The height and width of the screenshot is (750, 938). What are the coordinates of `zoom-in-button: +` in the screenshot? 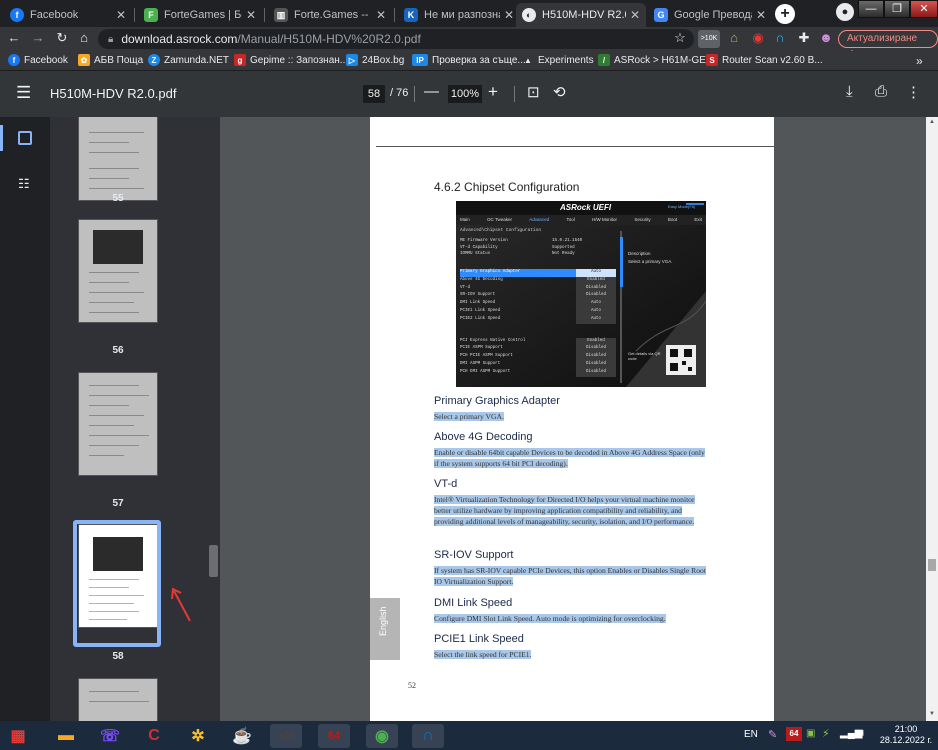 It's located at (493, 92).